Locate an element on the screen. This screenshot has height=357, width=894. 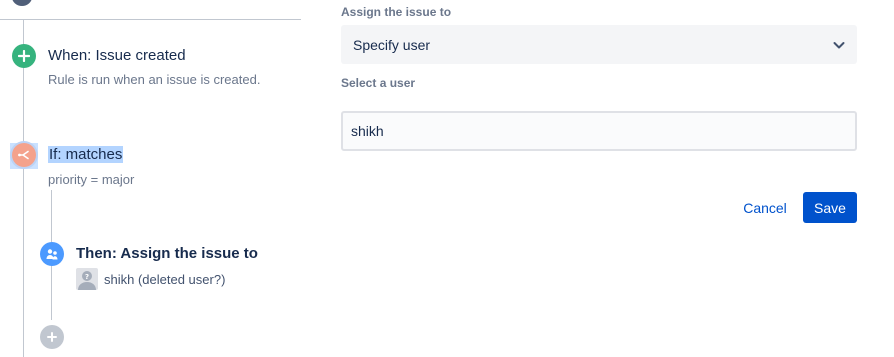
user-input: shikh is located at coordinates (599, 131).